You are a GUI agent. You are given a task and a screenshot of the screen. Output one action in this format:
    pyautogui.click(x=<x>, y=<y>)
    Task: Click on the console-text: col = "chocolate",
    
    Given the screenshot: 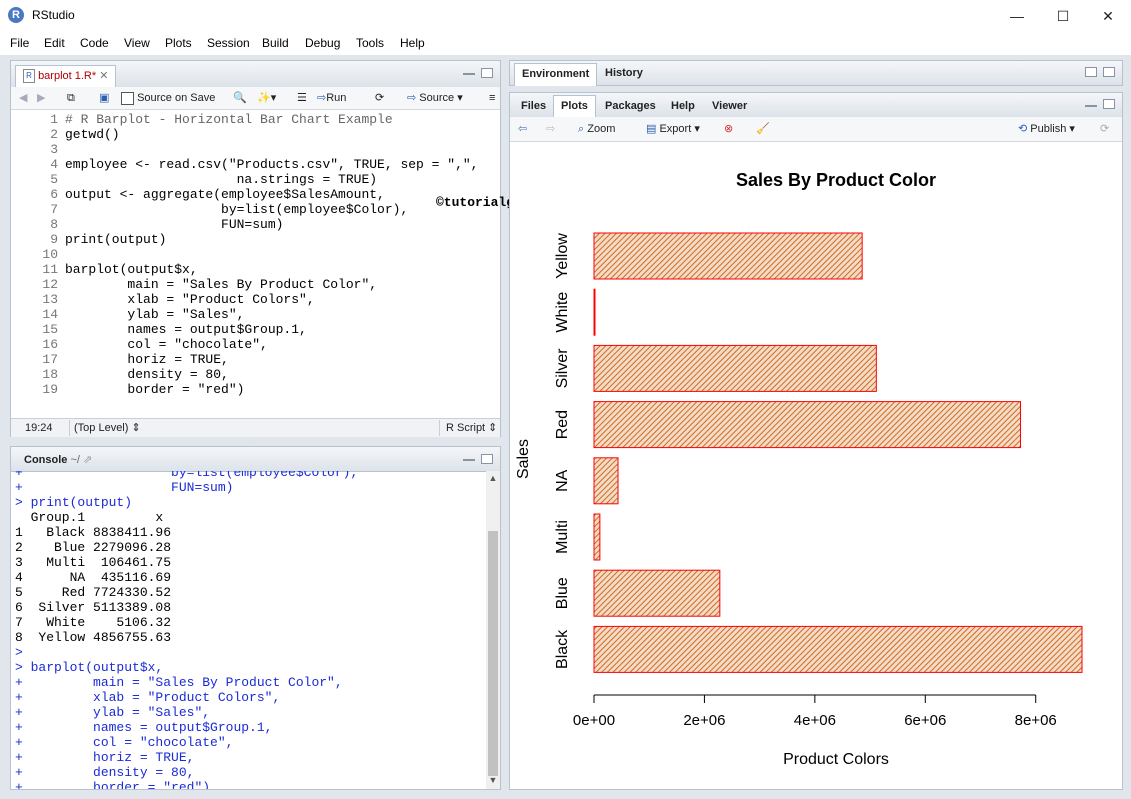 What is the action you would take?
    pyautogui.click(x=128, y=742)
    